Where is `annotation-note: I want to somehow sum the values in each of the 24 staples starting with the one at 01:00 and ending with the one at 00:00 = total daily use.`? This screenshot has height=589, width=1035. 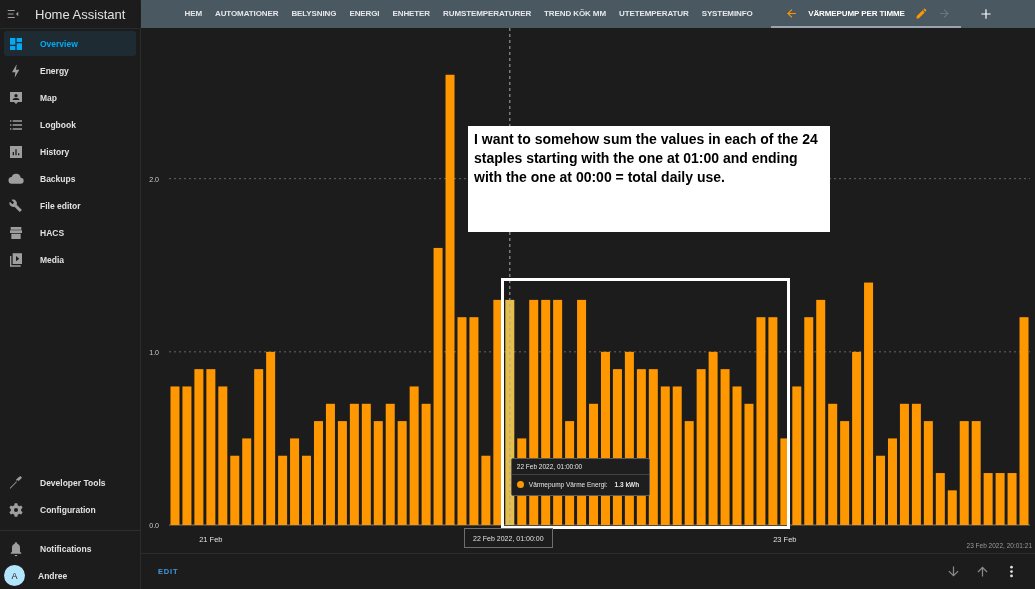
annotation-note: I want to somehow sum the values in each of the 24 staples starting with the one at 01:00 and ending with the one at 00:00 = total daily use. is located at coordinates (649, 179).